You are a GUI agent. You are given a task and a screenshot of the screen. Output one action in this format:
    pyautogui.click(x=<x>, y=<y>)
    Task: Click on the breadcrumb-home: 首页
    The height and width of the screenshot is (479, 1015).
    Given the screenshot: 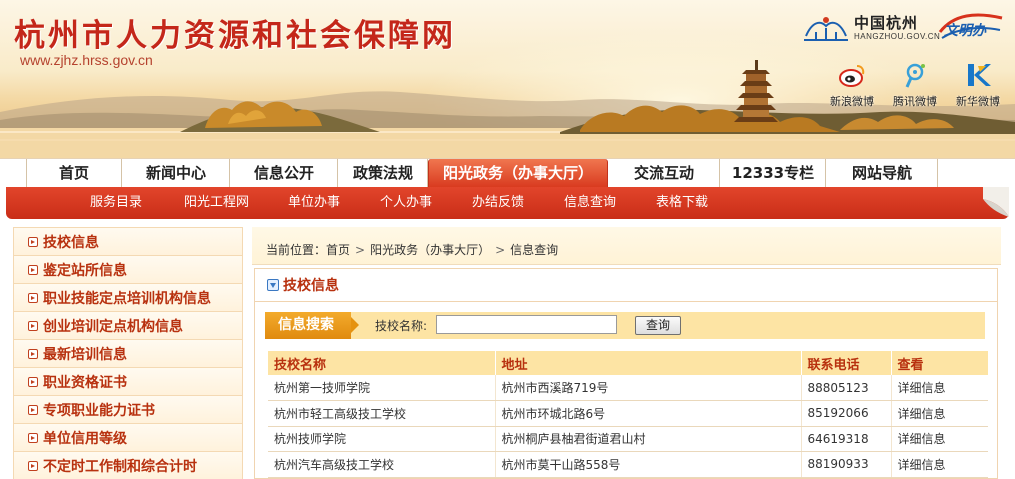 What is the action you would take?
    pyautogui.click(x=338, y=245)
    